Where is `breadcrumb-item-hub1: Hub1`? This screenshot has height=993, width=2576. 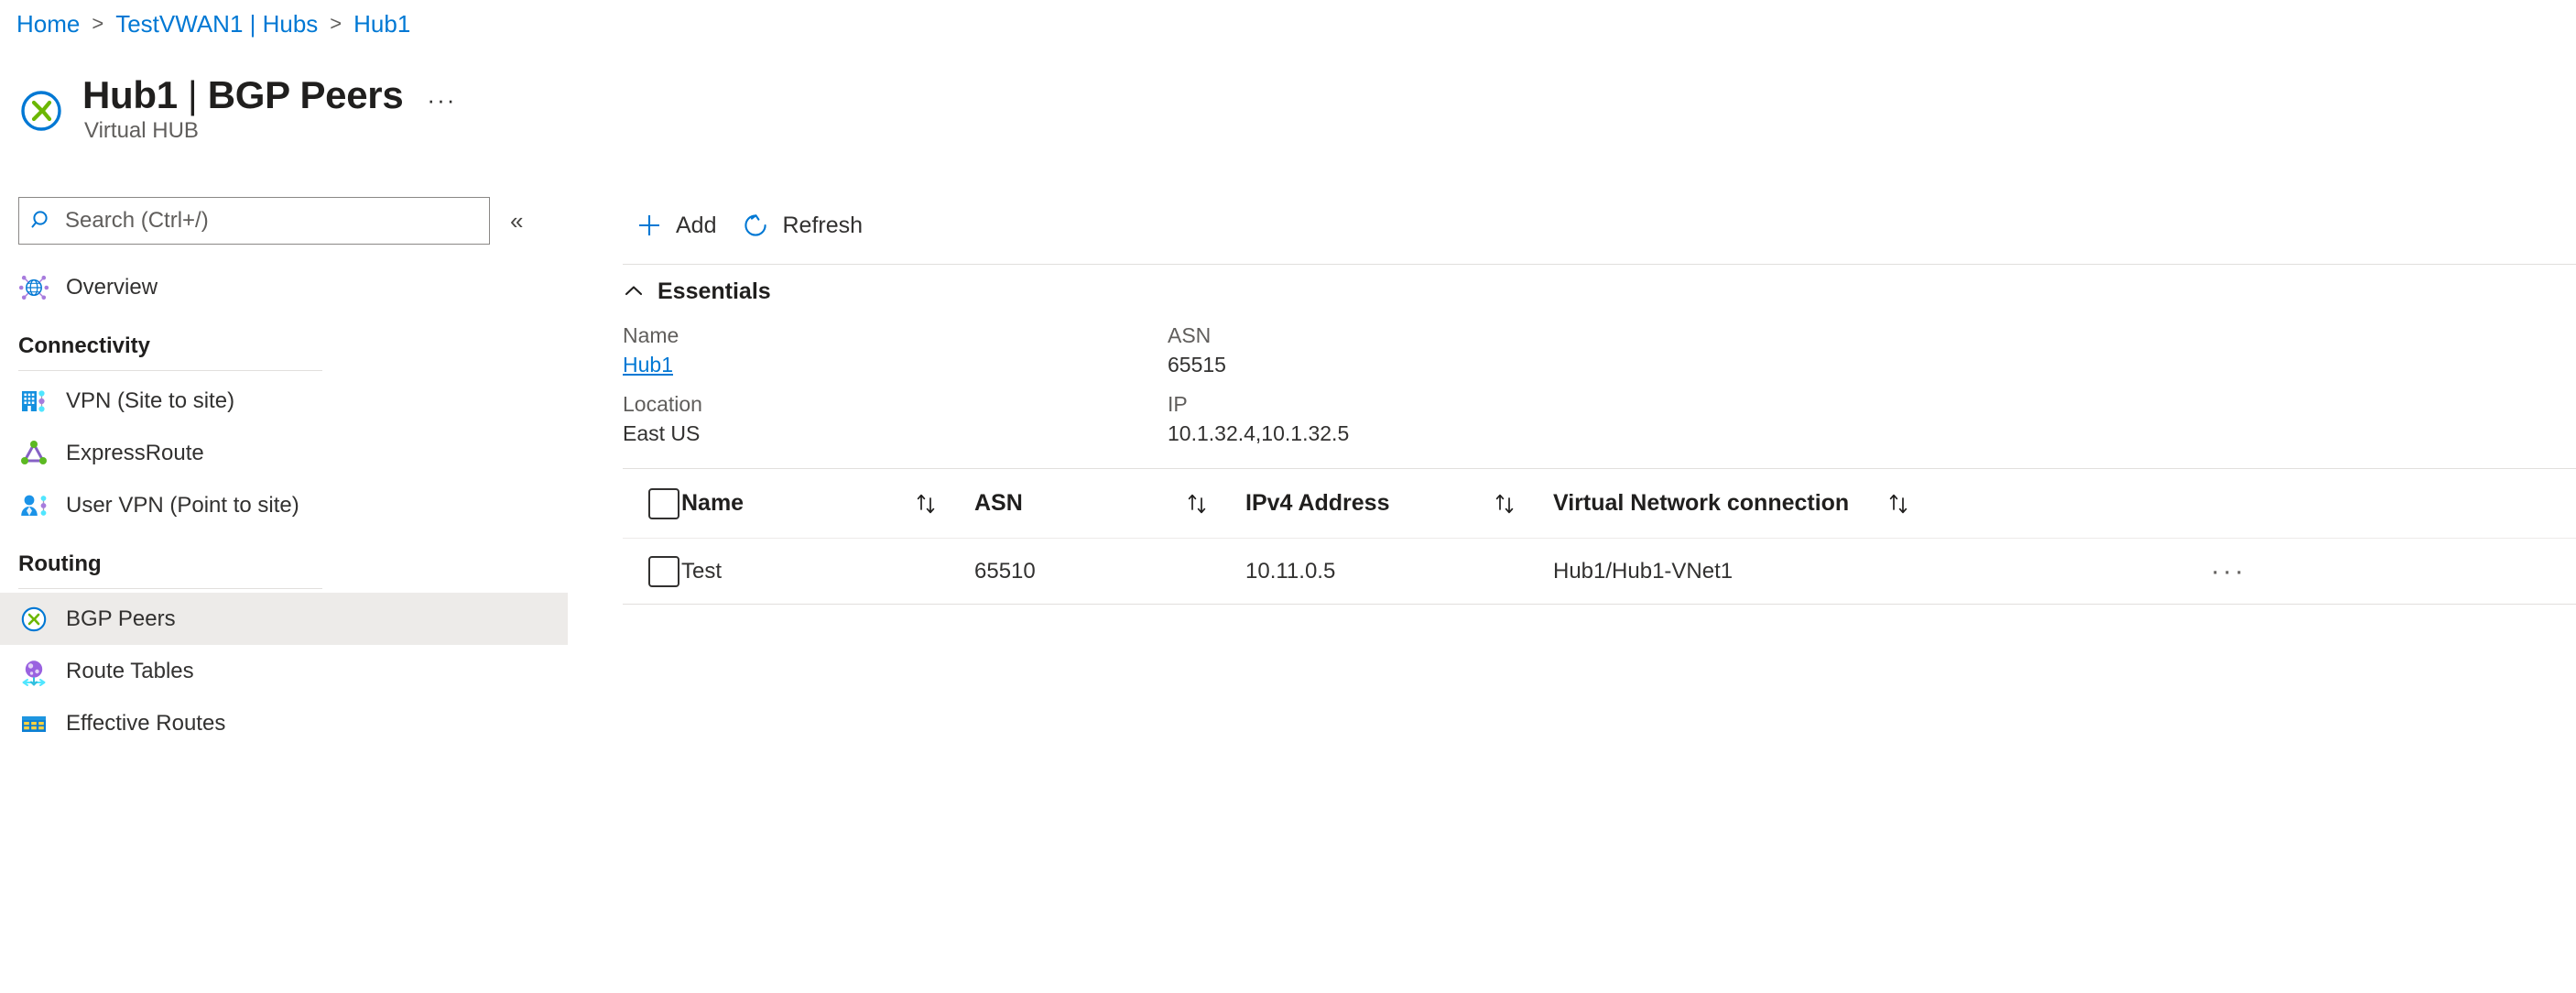 breadcrumb-item-hub1: Hub1 is located at coordinates (381, 24).